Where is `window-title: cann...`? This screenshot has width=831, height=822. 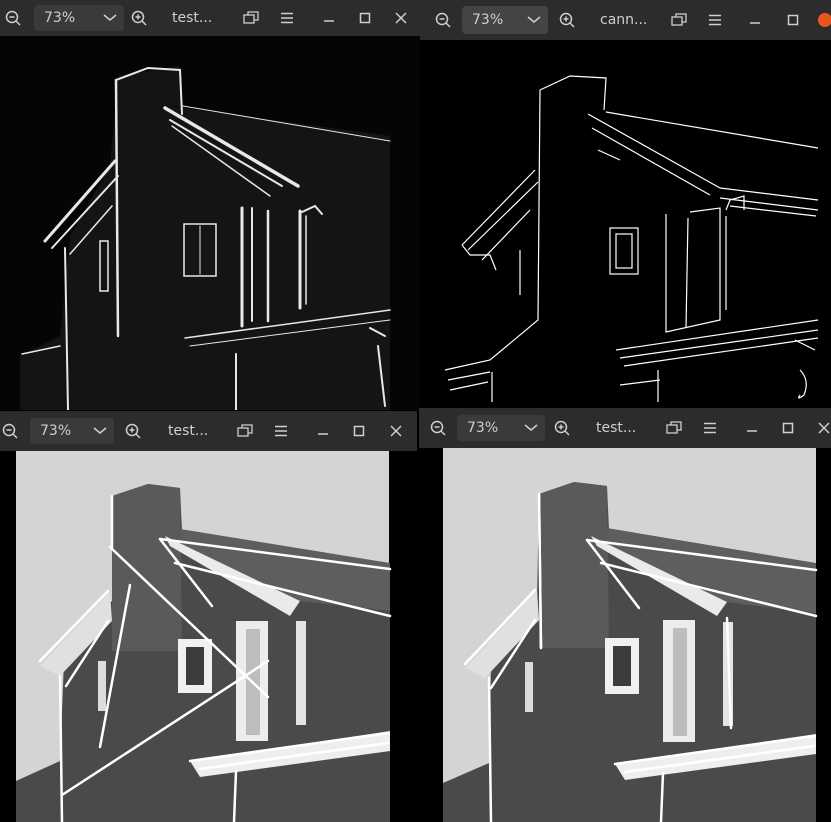 window-title: cann... is located at coordinates (624, 20).